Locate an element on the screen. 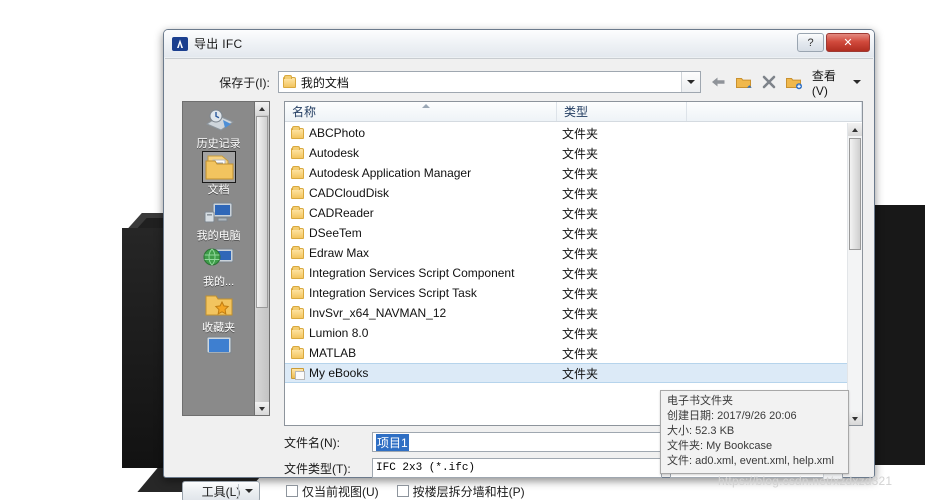 The width and height of the screenshot is (925, 500). desktop-icon is located at coordinates (219, 345).